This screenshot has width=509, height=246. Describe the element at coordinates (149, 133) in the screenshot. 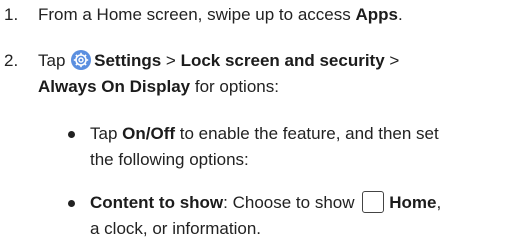

I see `on-off-label: On/Off` at that location.